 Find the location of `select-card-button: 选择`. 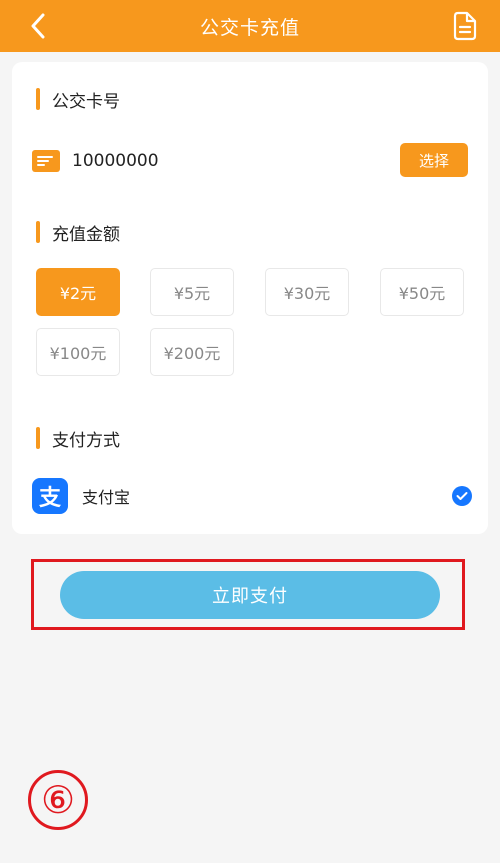

select-card-button: 选择 is located at coordinates (434, 160).